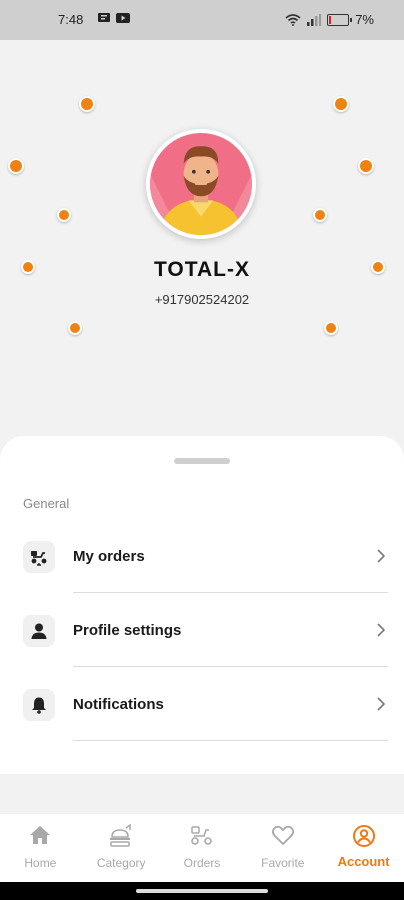 This screenshot has height=900, width=404. I want to click on bottom-nav: Home Category Orders Favorite Account, so click(202, 848).